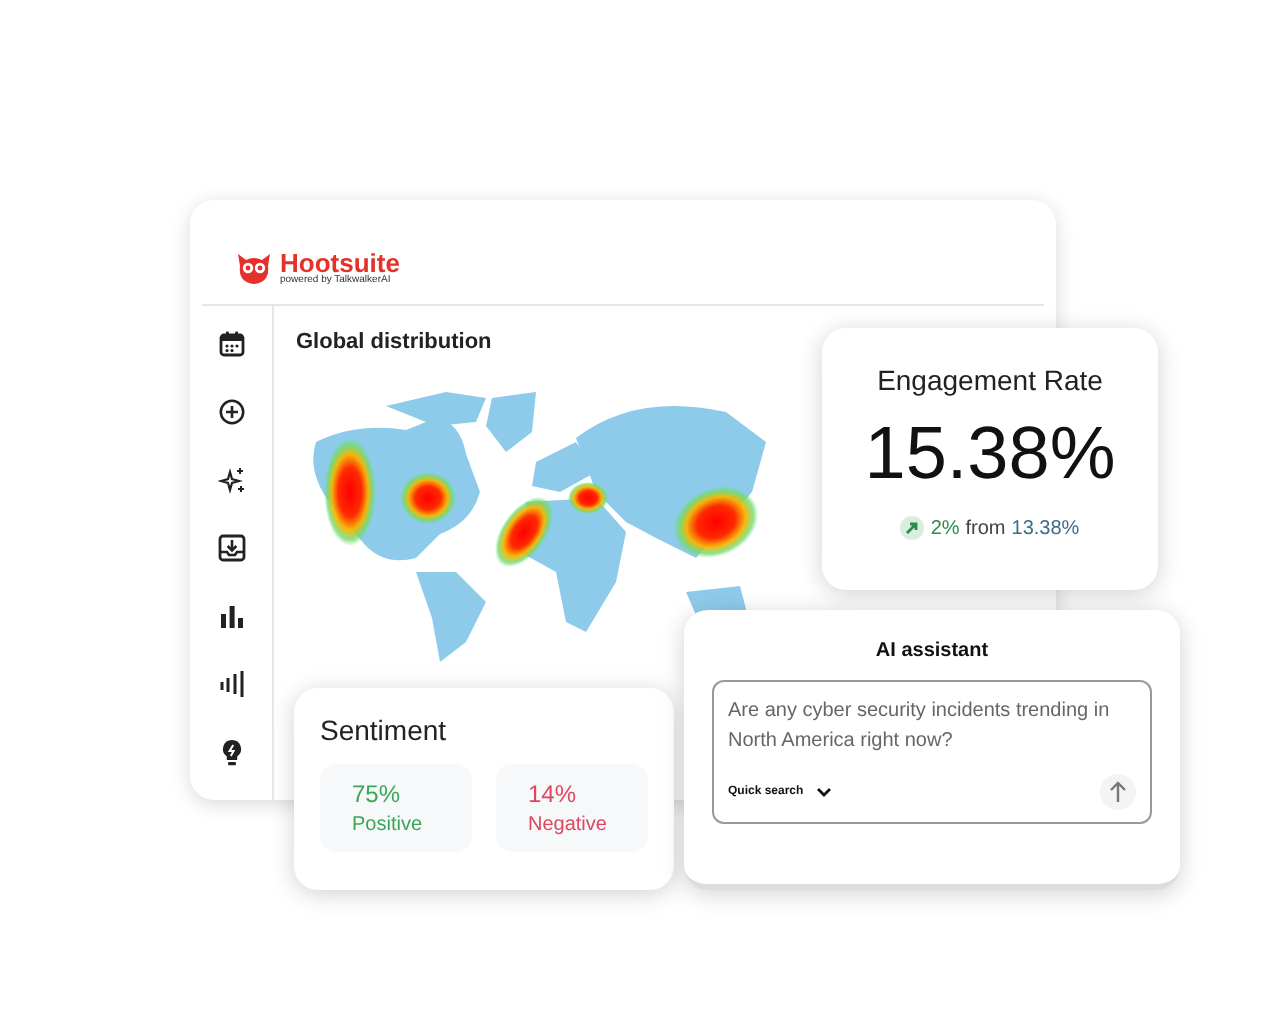  I want to click on from-label: from, so click(985, 528).